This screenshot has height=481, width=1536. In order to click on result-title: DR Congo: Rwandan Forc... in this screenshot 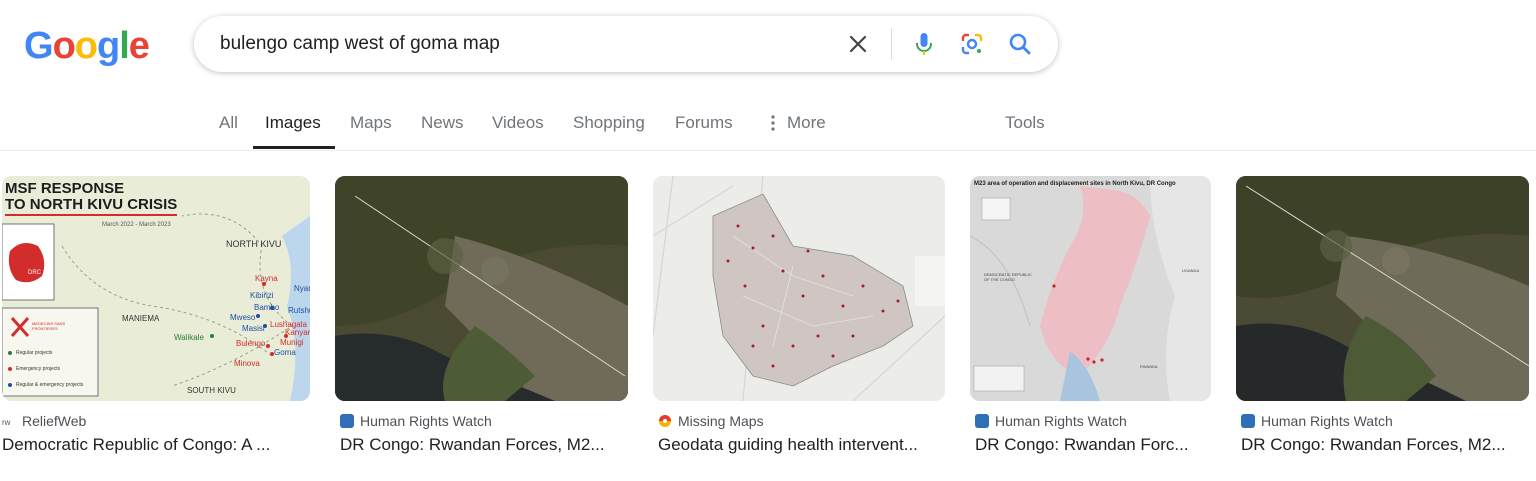, I will do `click(1091, 445)`.